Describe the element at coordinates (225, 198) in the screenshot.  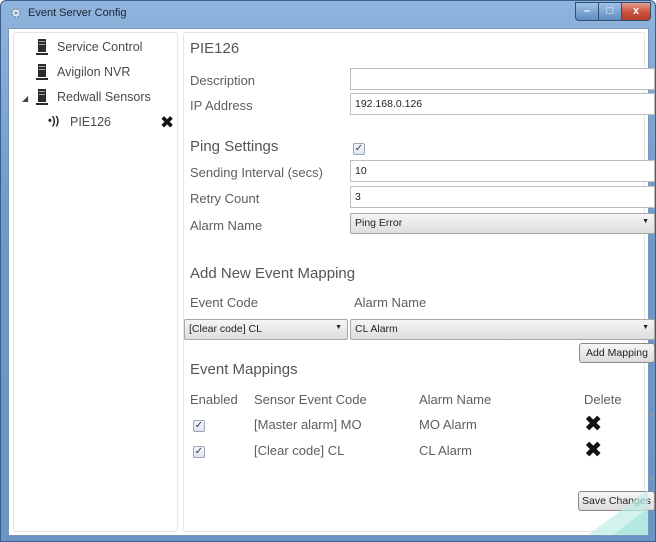
I see `retry-count-label: Retry Count` at that location.